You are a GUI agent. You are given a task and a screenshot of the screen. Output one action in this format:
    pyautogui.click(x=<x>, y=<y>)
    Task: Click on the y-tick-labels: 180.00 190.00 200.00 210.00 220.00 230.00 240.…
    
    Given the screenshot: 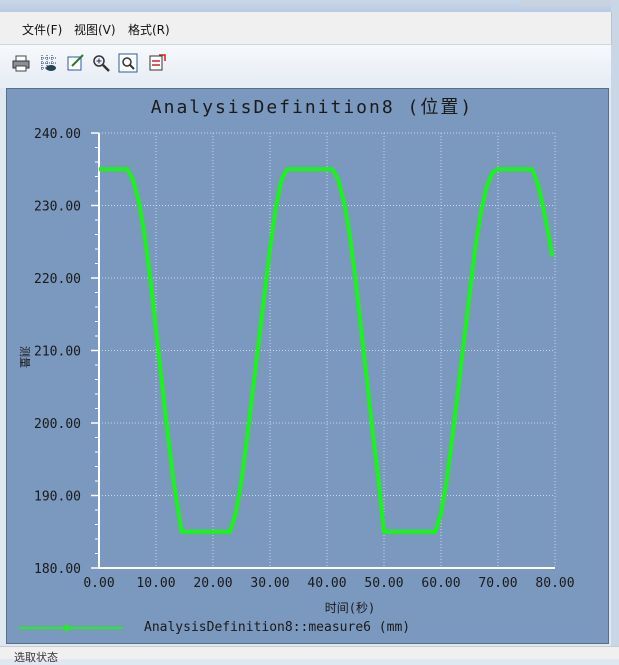 What is the action you would take?
    pyautogui.click(x=57, y=352)
    